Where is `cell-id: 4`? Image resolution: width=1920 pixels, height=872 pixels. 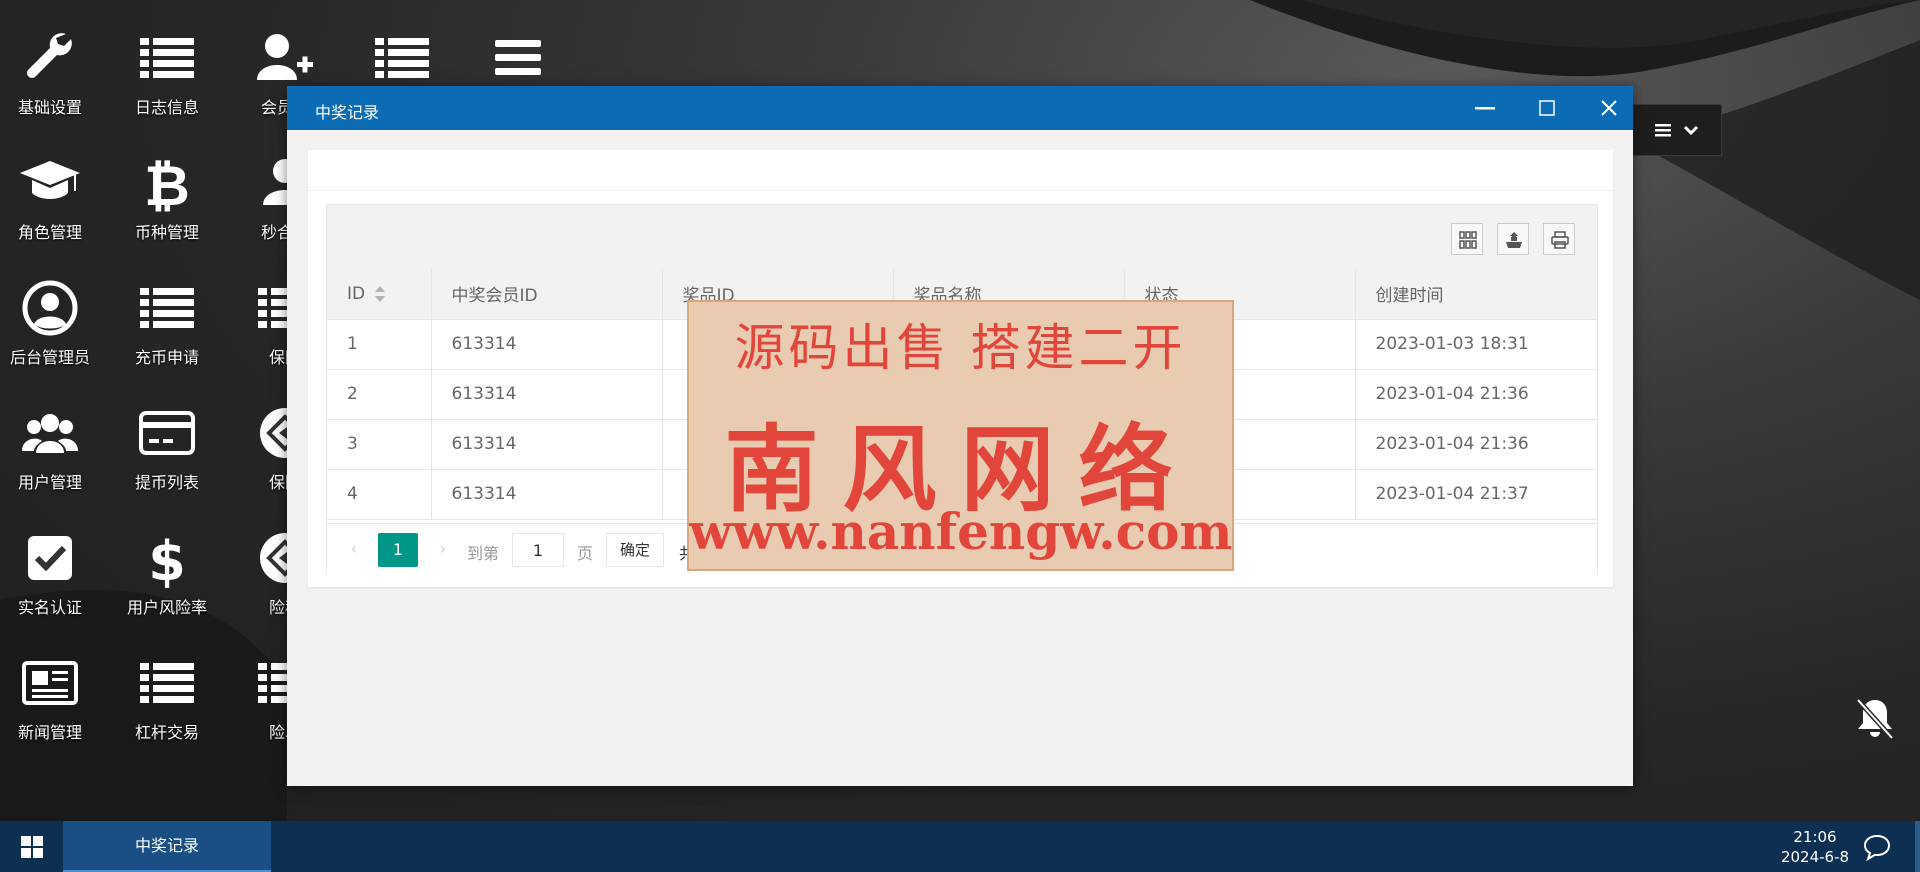 cell-id: 4 is located at coordinates (379, 494).